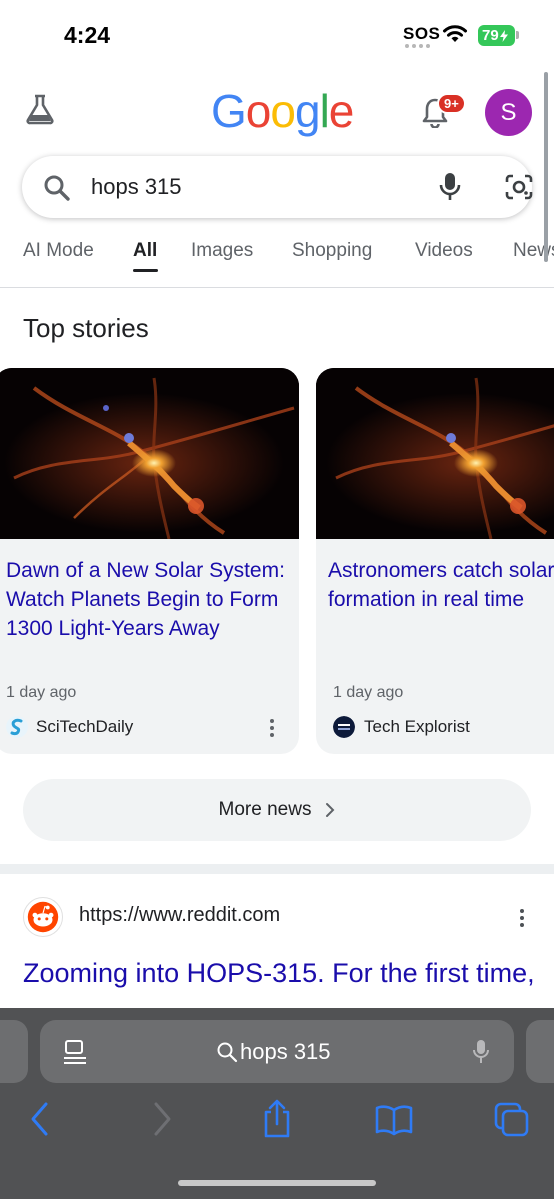 Image resolution: width=554 pixels, height=1199 pixels. What do you see at coordinates (341, 111) in the screenshot?
I see `logo-letter: e` at bounding box center [341, 111].